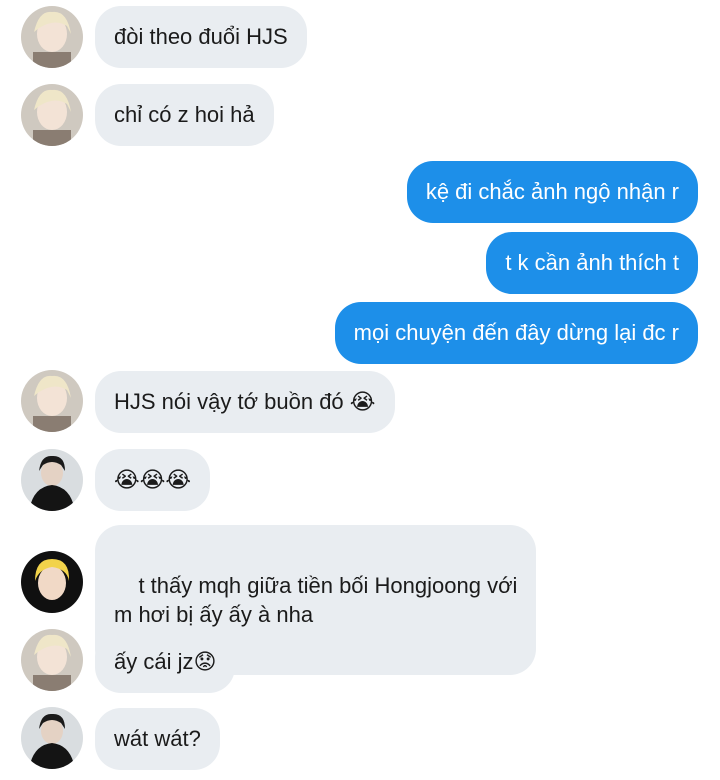  I want to click on message-bubble-outgoing: kệ đi chắc ảnh ngộ nhận r, so click(552, 192).